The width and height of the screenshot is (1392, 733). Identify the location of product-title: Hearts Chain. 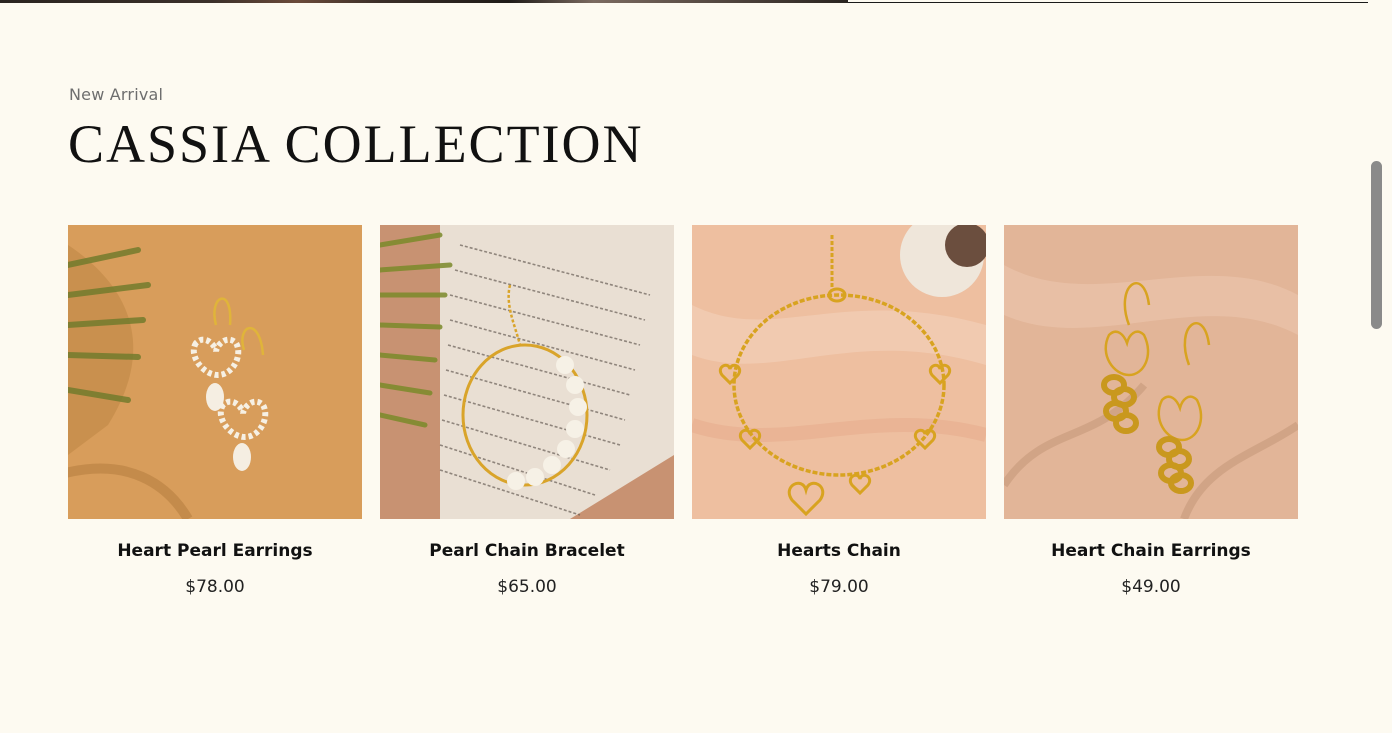
(839, 551).